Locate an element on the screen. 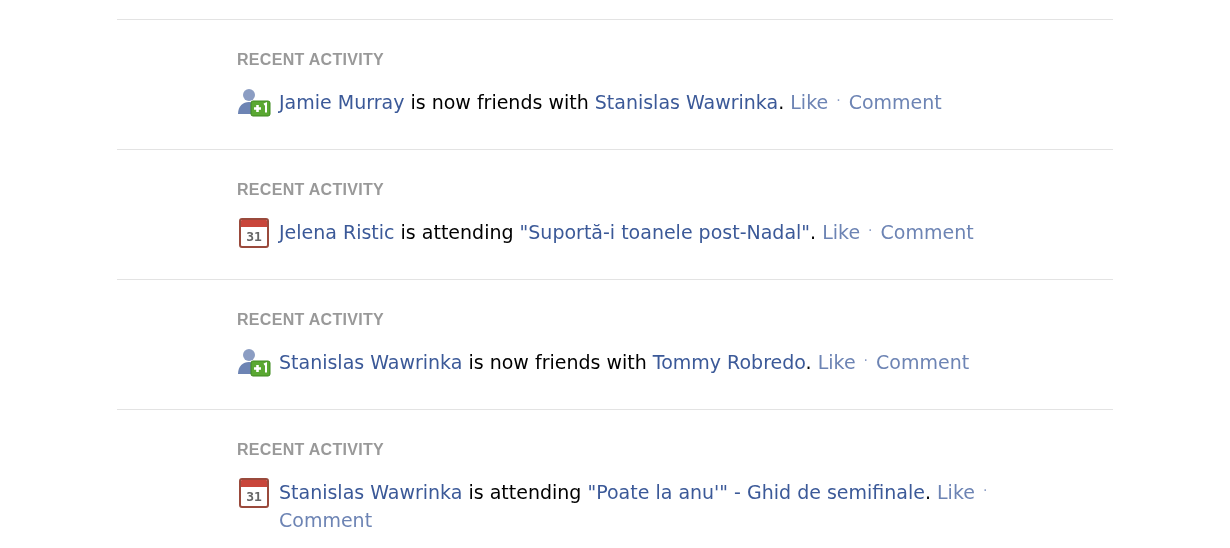 Image resolution: width=1230 pixels, height=548 pixels. activity-text: Jamie Murray is now friends with Stanislas Wawrinka. Like $^{·}$ Comment is located at coordinates (611, 102).